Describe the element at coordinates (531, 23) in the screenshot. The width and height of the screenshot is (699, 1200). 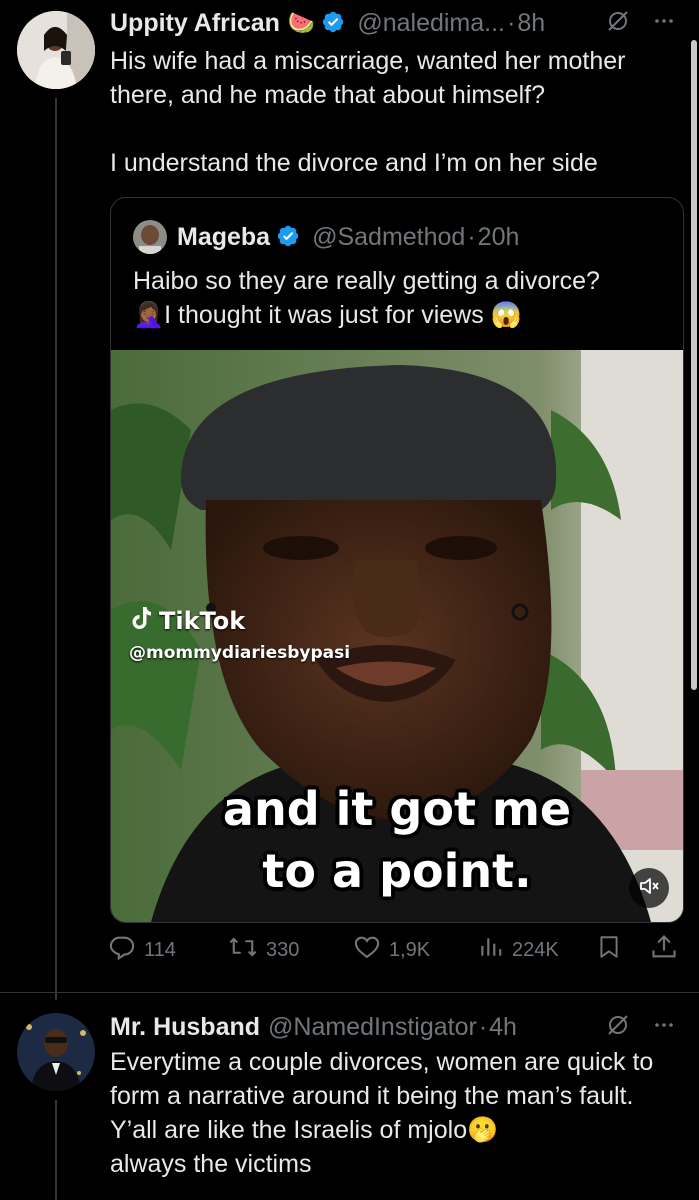
I see `tweet1-time: 8h` at that location.